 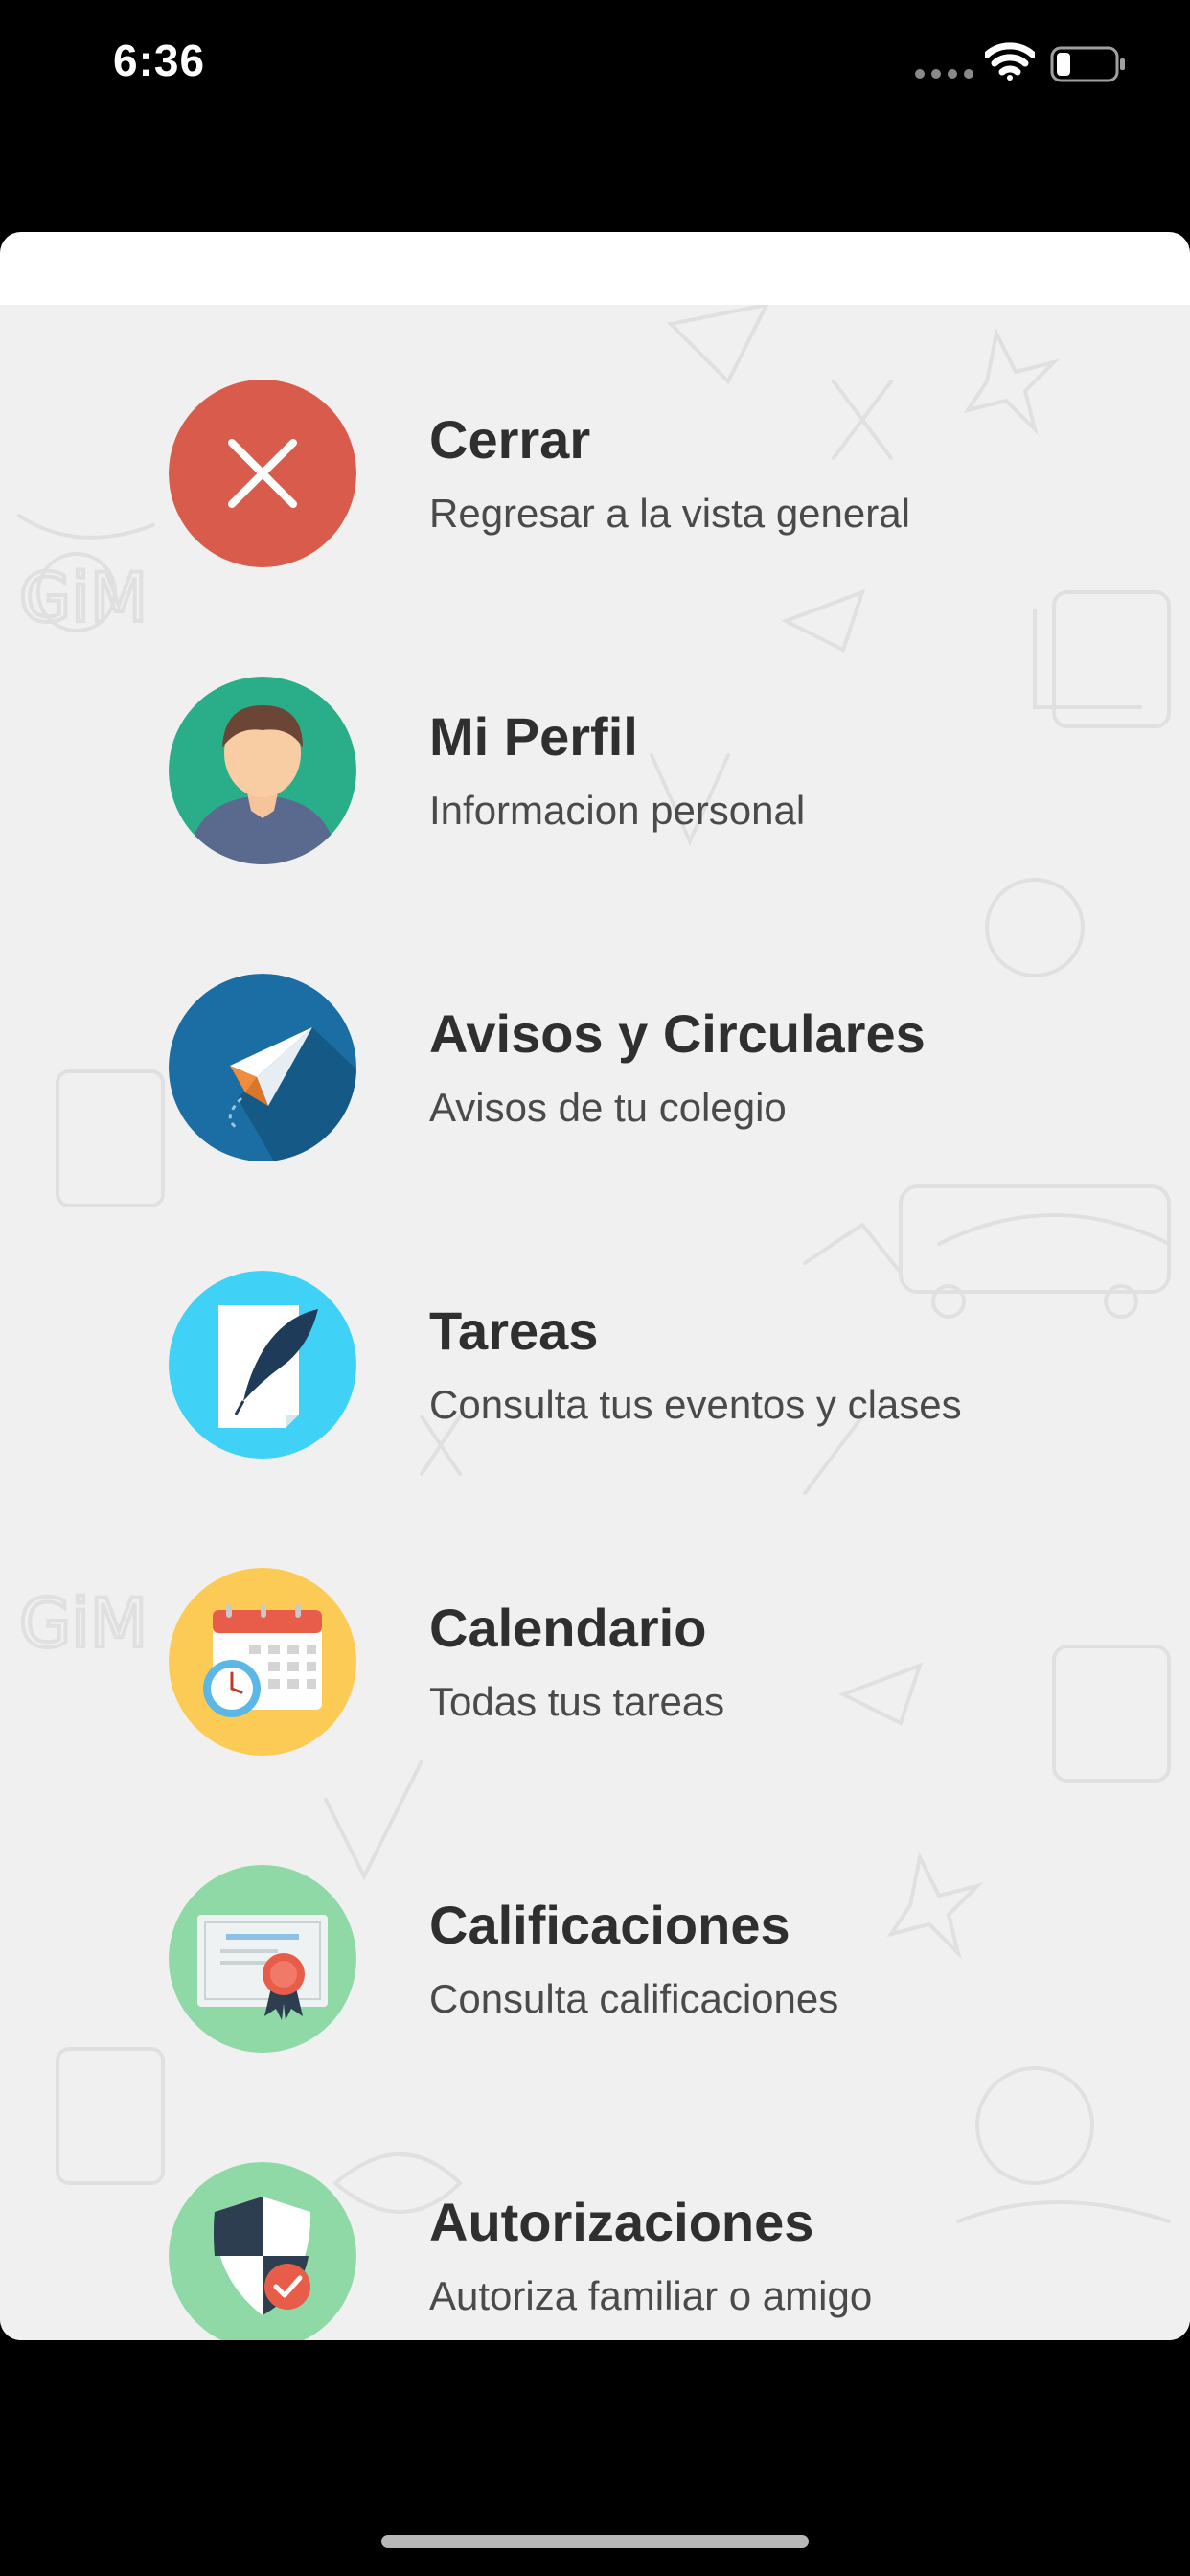 What do you see at coordinates (533, 736) in the screenshot?
I see `menu-item-title: Mi Perfil` at bounding box center [533, 736].